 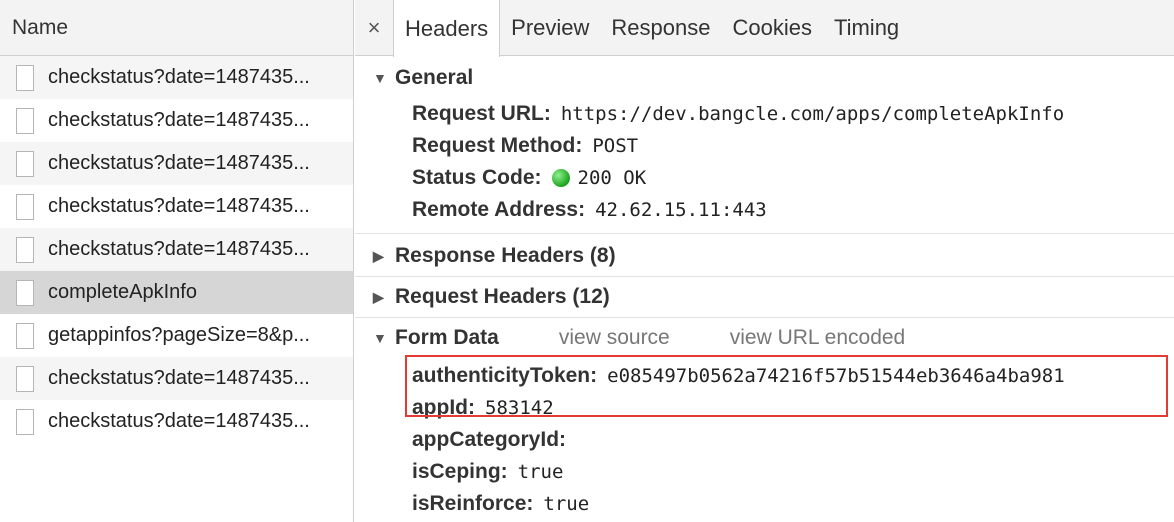 I want to click on form-field-row: isCeping: true, so click(x=764, y=472).